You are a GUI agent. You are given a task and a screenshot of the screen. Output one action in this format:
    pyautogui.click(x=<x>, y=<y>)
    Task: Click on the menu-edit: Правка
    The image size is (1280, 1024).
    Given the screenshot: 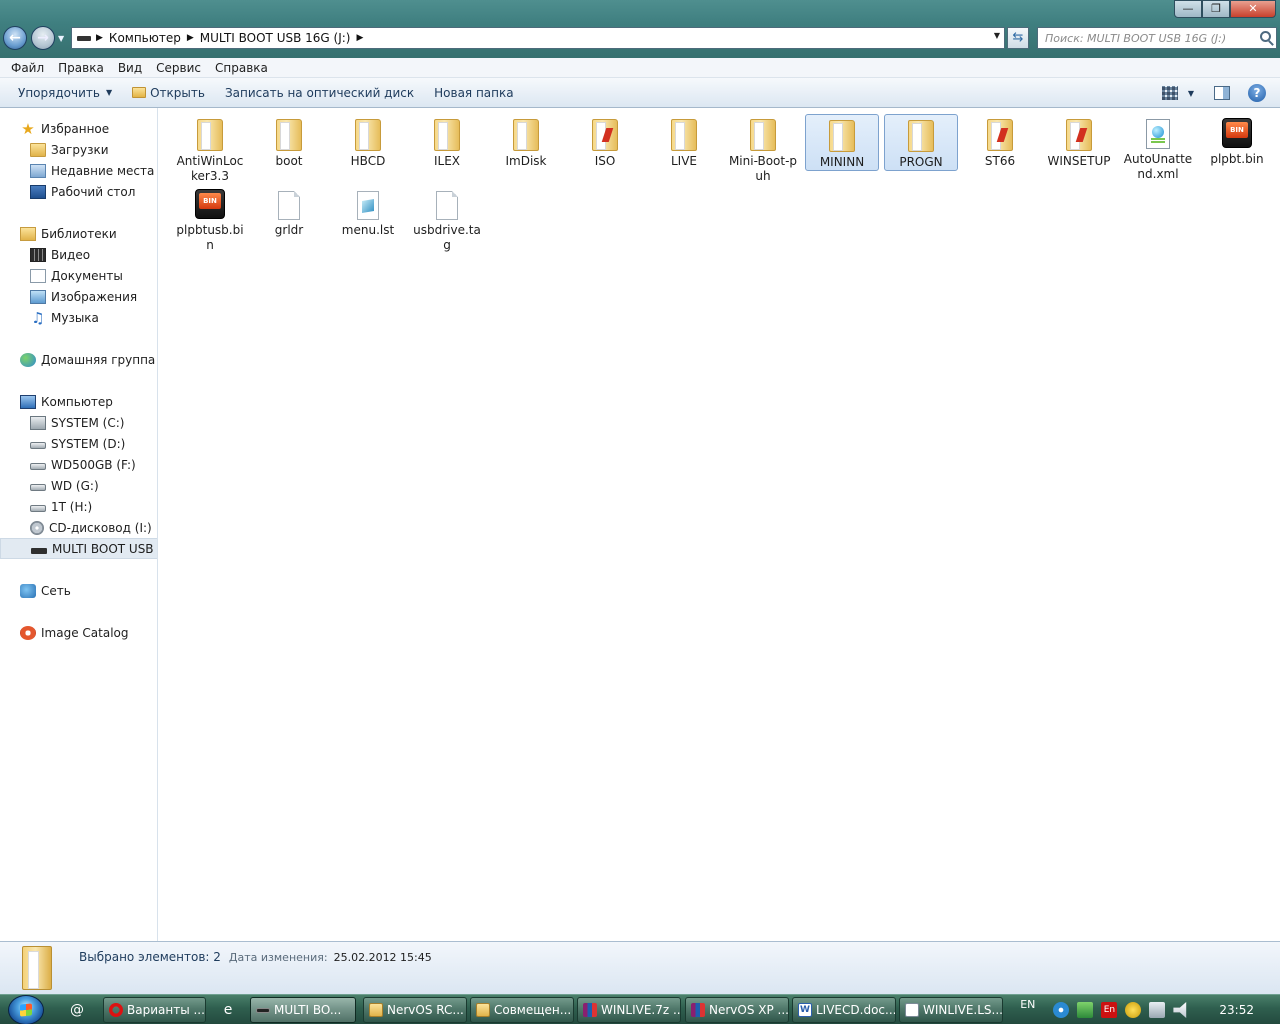 What is the action you would take?
    pyautogui.click(x=81, y=68)
    